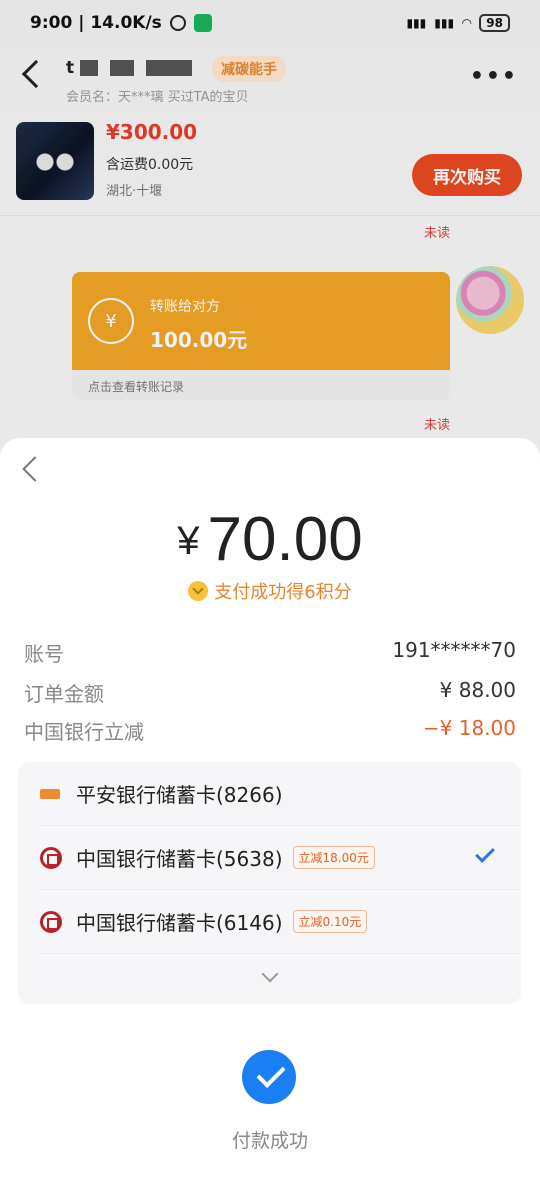  I want to click on success-text: 付款成功, so click(269, 1141).